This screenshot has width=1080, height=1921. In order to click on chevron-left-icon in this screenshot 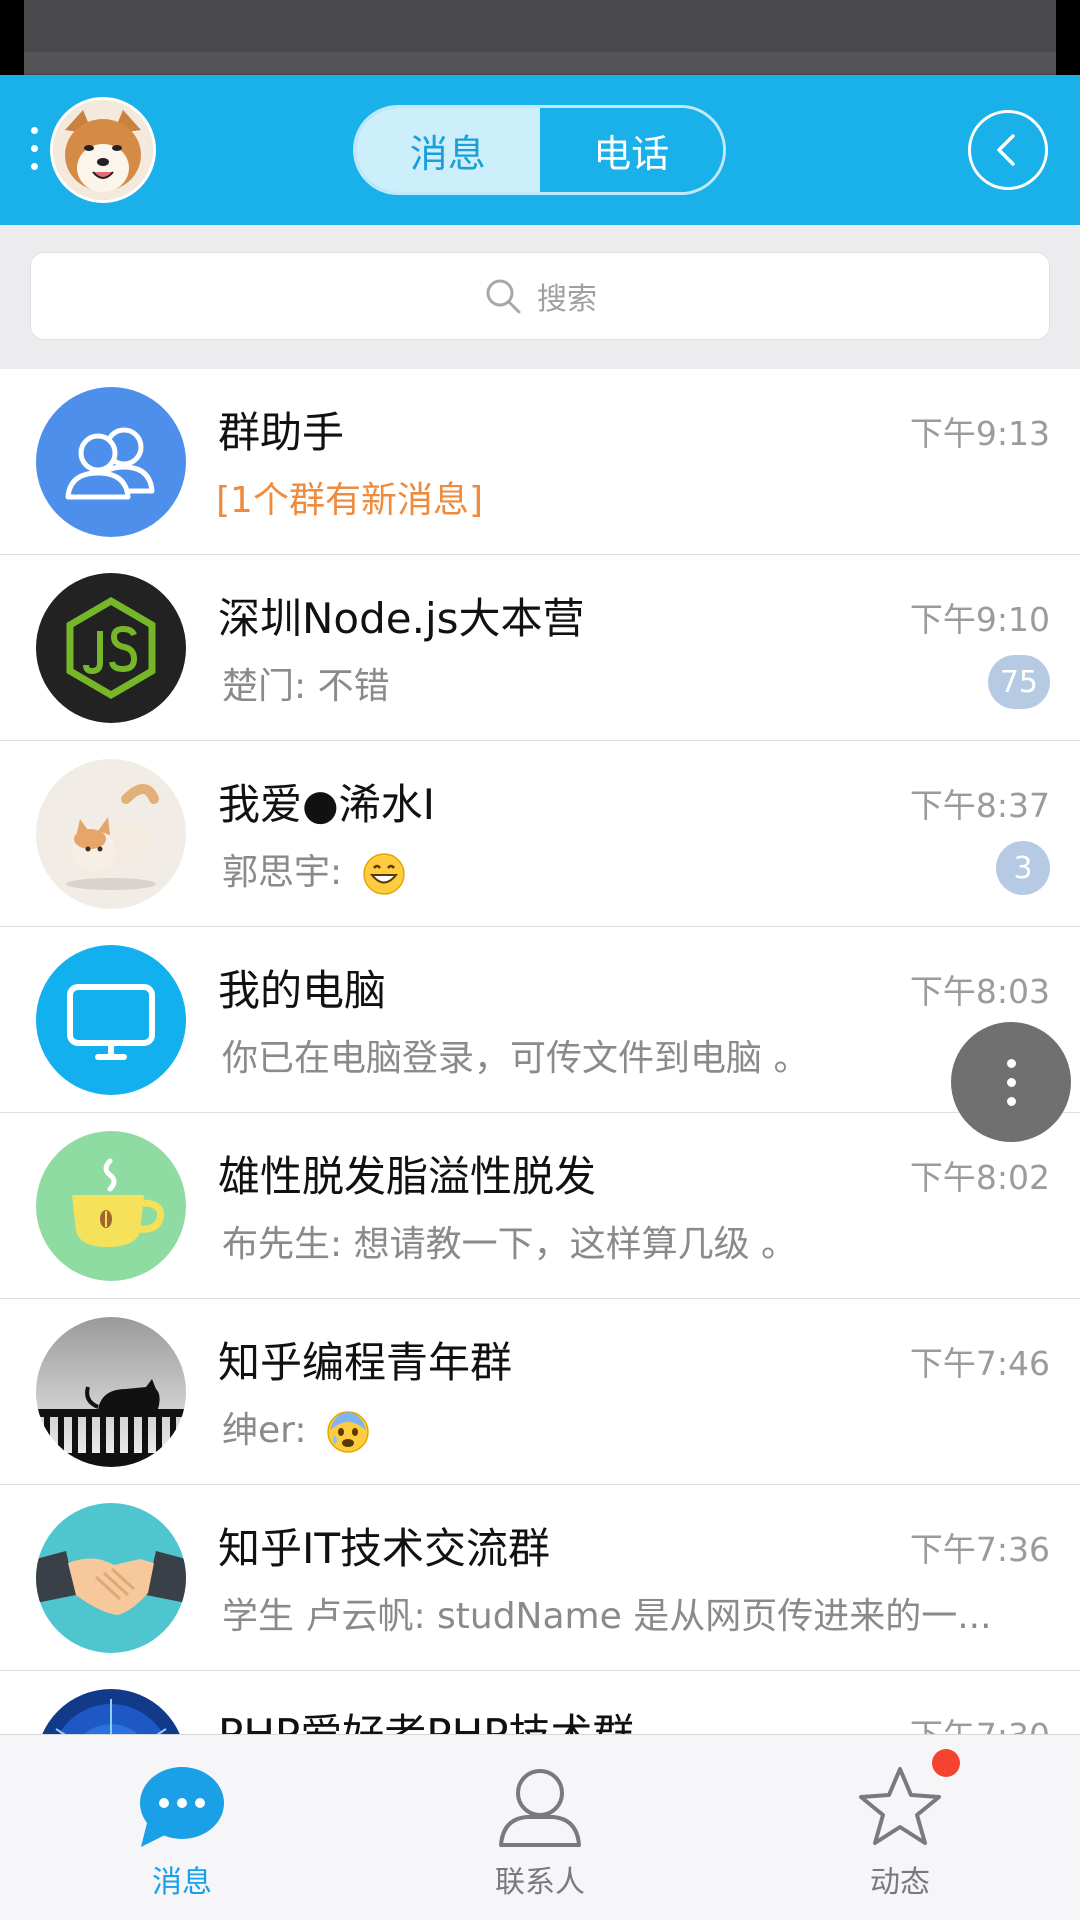, I will do `click(1006, 150)`.